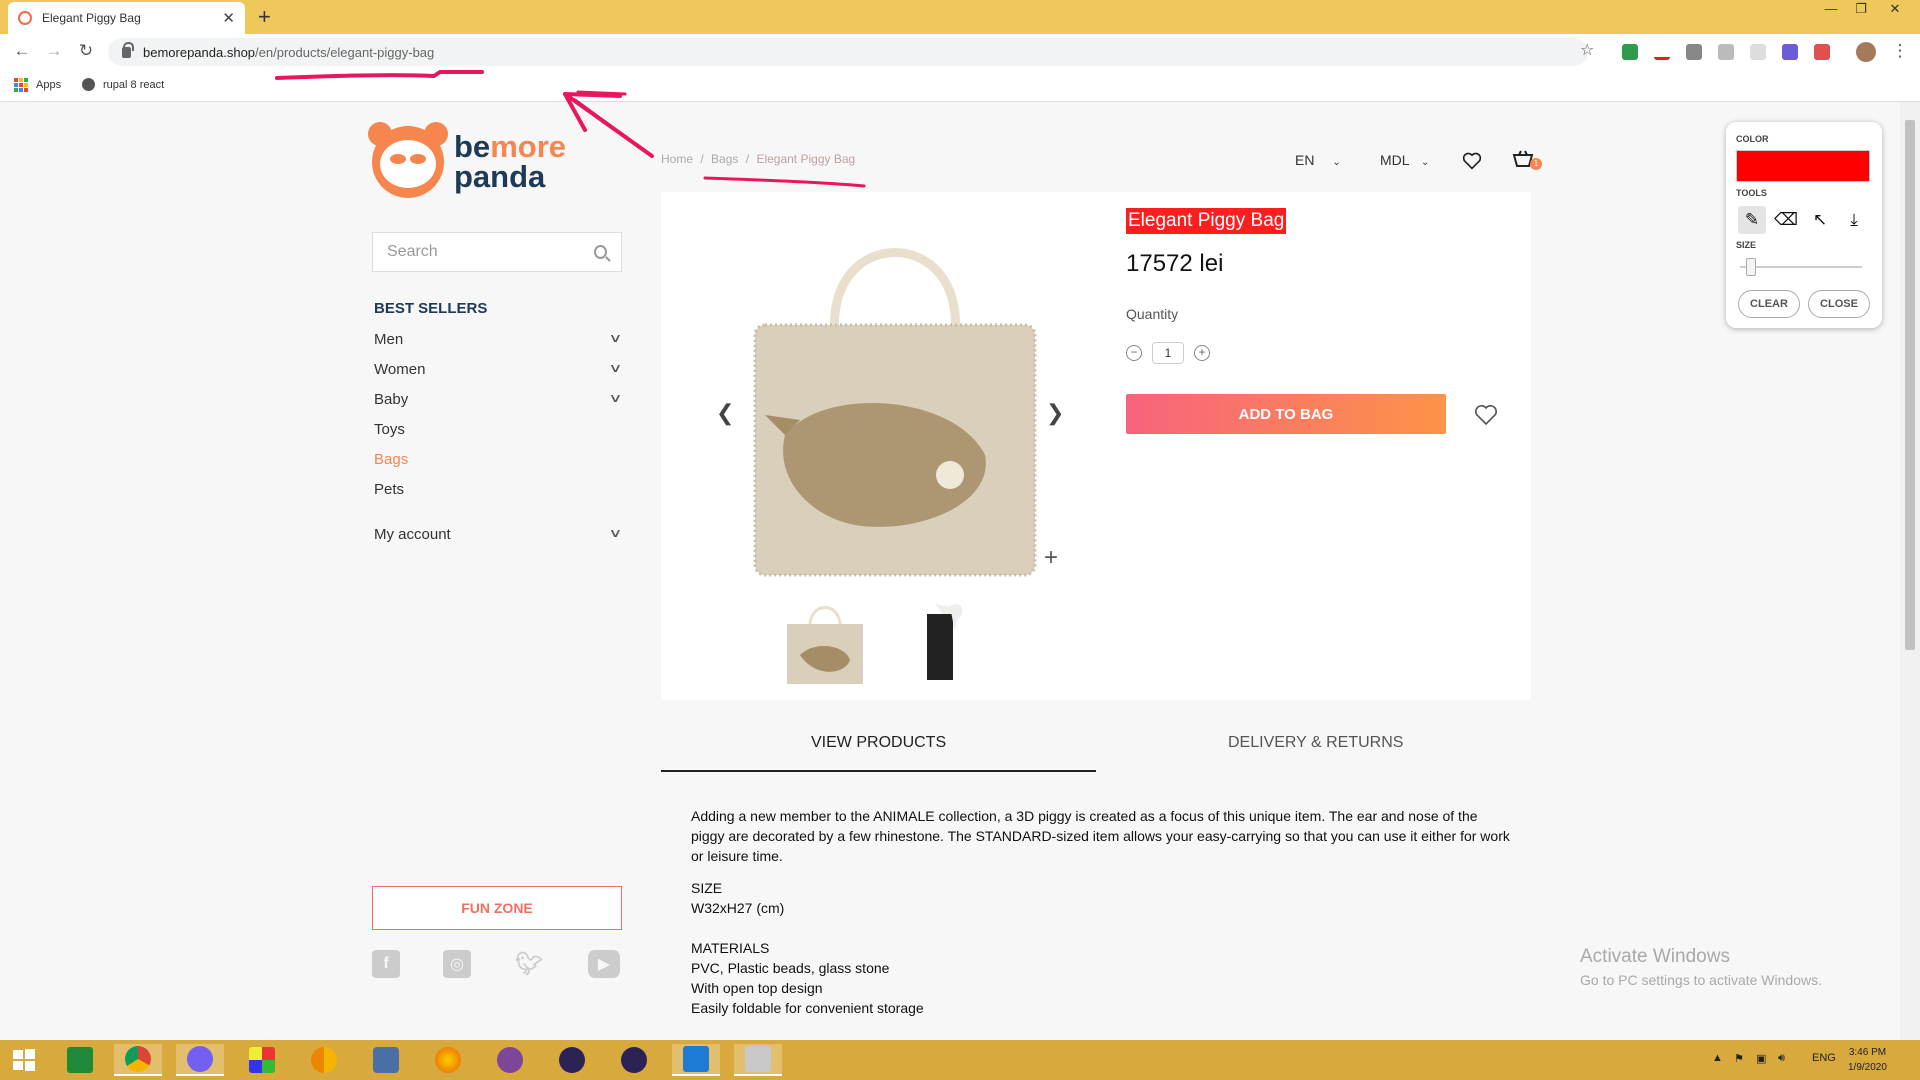 This screenshot has height=1080, width=1920. What do you see at coordinates (134, 84) in the screenshot?
I see `bookmark-label: rupal 8 react` at bounding box center [134, 84].